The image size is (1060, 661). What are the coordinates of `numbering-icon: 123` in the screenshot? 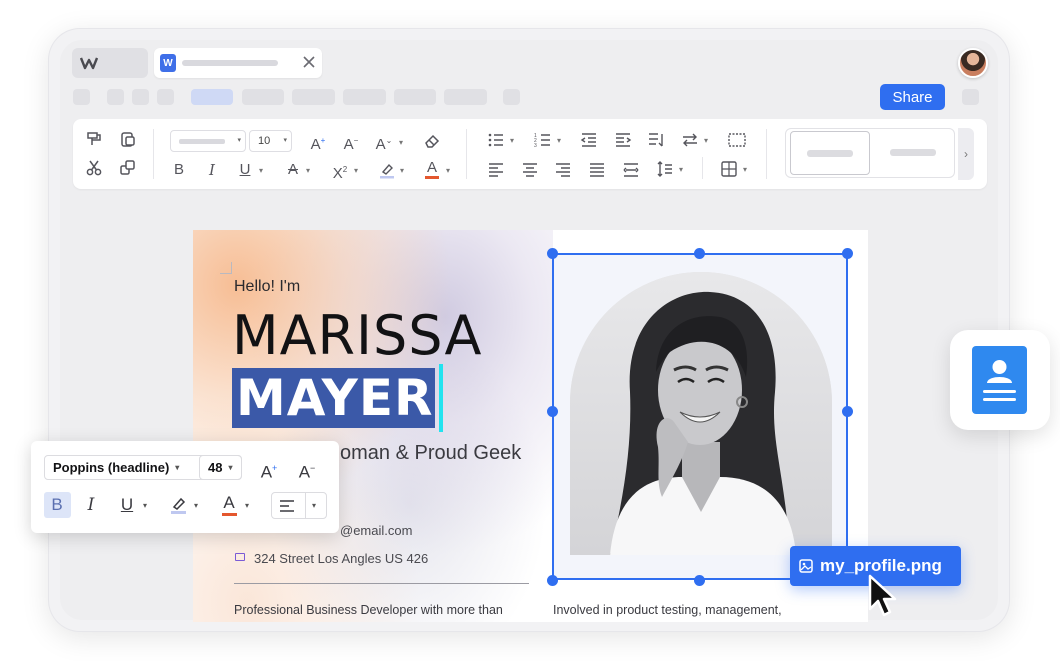 It's located at (543, 140).